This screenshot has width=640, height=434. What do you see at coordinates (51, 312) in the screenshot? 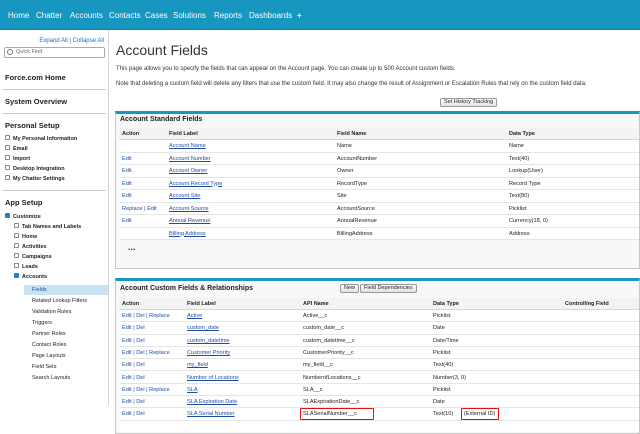
I see `sidebar-item-validation-rules: Validation Rules` at bounding box center [51, 312].